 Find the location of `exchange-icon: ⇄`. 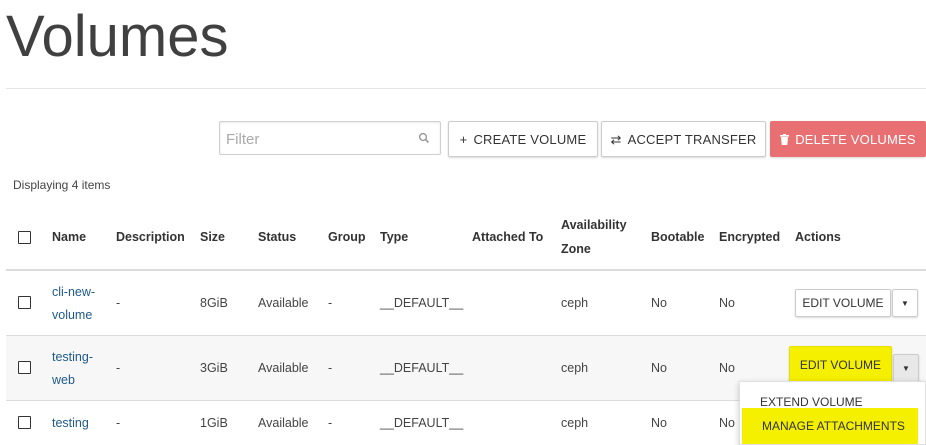

exchange-icon: ⇄ is located at coordinates (616, 139).